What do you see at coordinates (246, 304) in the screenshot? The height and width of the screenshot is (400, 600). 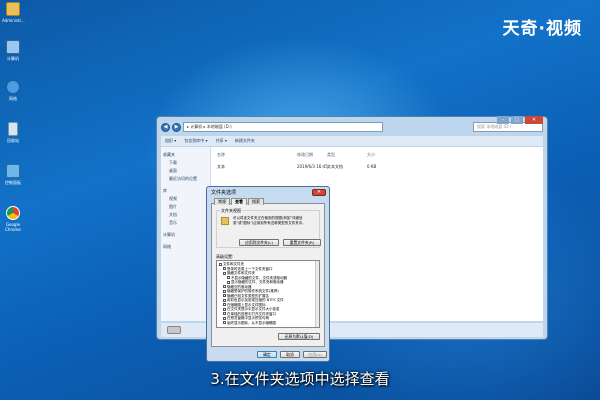 I see `advanced-setting-label: 在缩略图上显示文件图标` at bounding box center [246, 304].